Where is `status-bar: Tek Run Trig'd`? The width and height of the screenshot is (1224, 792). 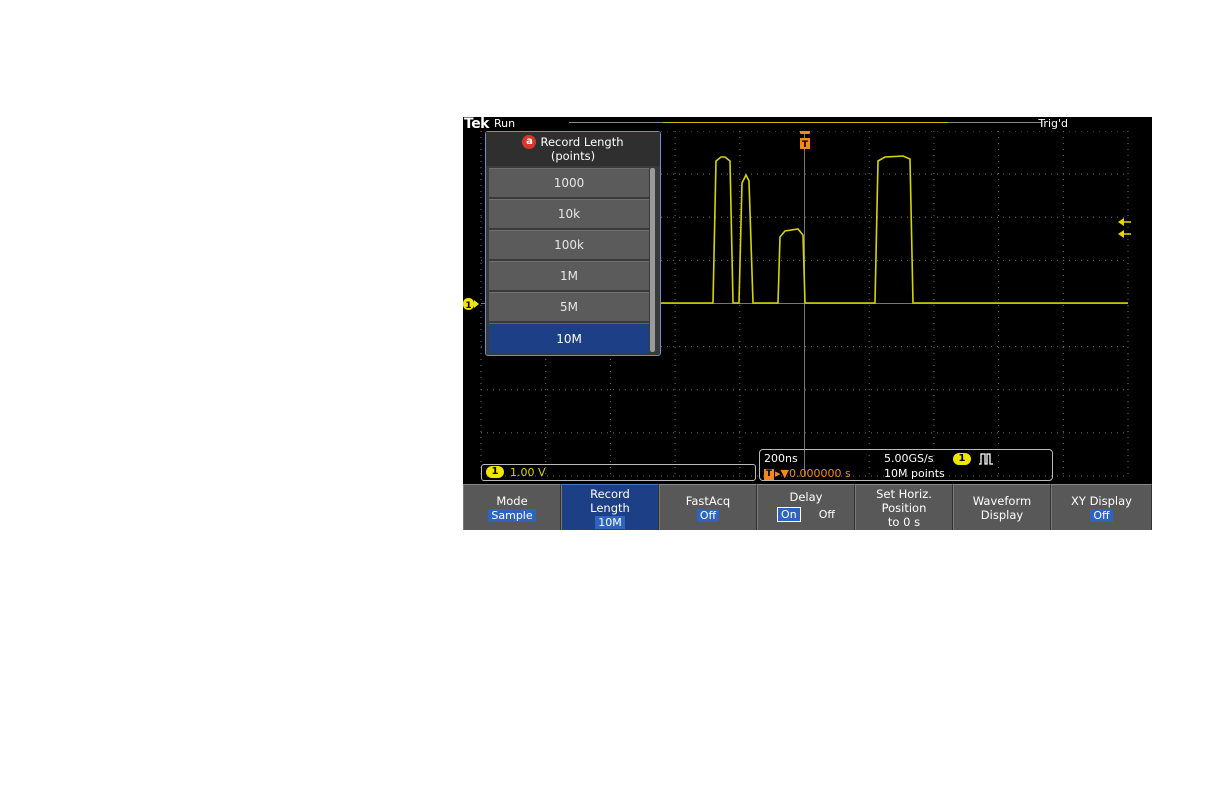
status-bar: Tek Run Trig'd is located at coordinates (807, 124).